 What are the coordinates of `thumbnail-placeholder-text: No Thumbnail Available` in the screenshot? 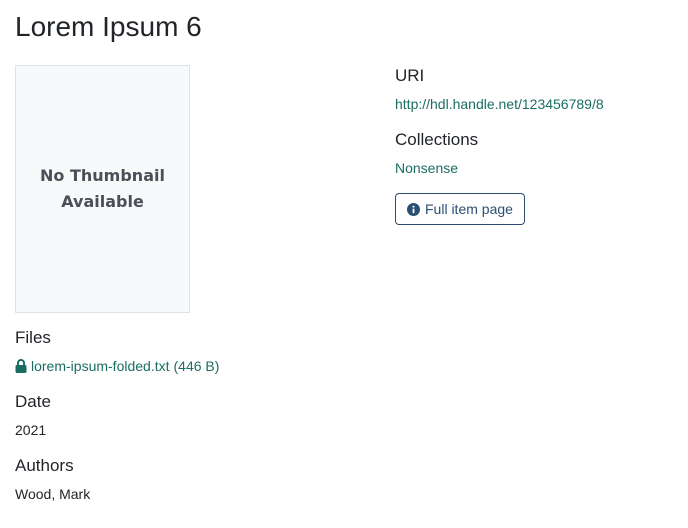 It's located at (102, 188).